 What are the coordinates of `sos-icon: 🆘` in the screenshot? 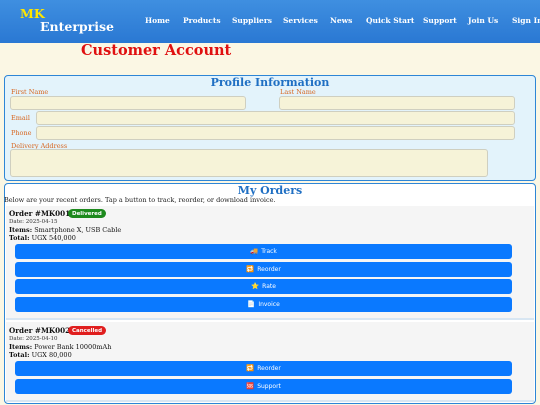 It's located at (250, 386).